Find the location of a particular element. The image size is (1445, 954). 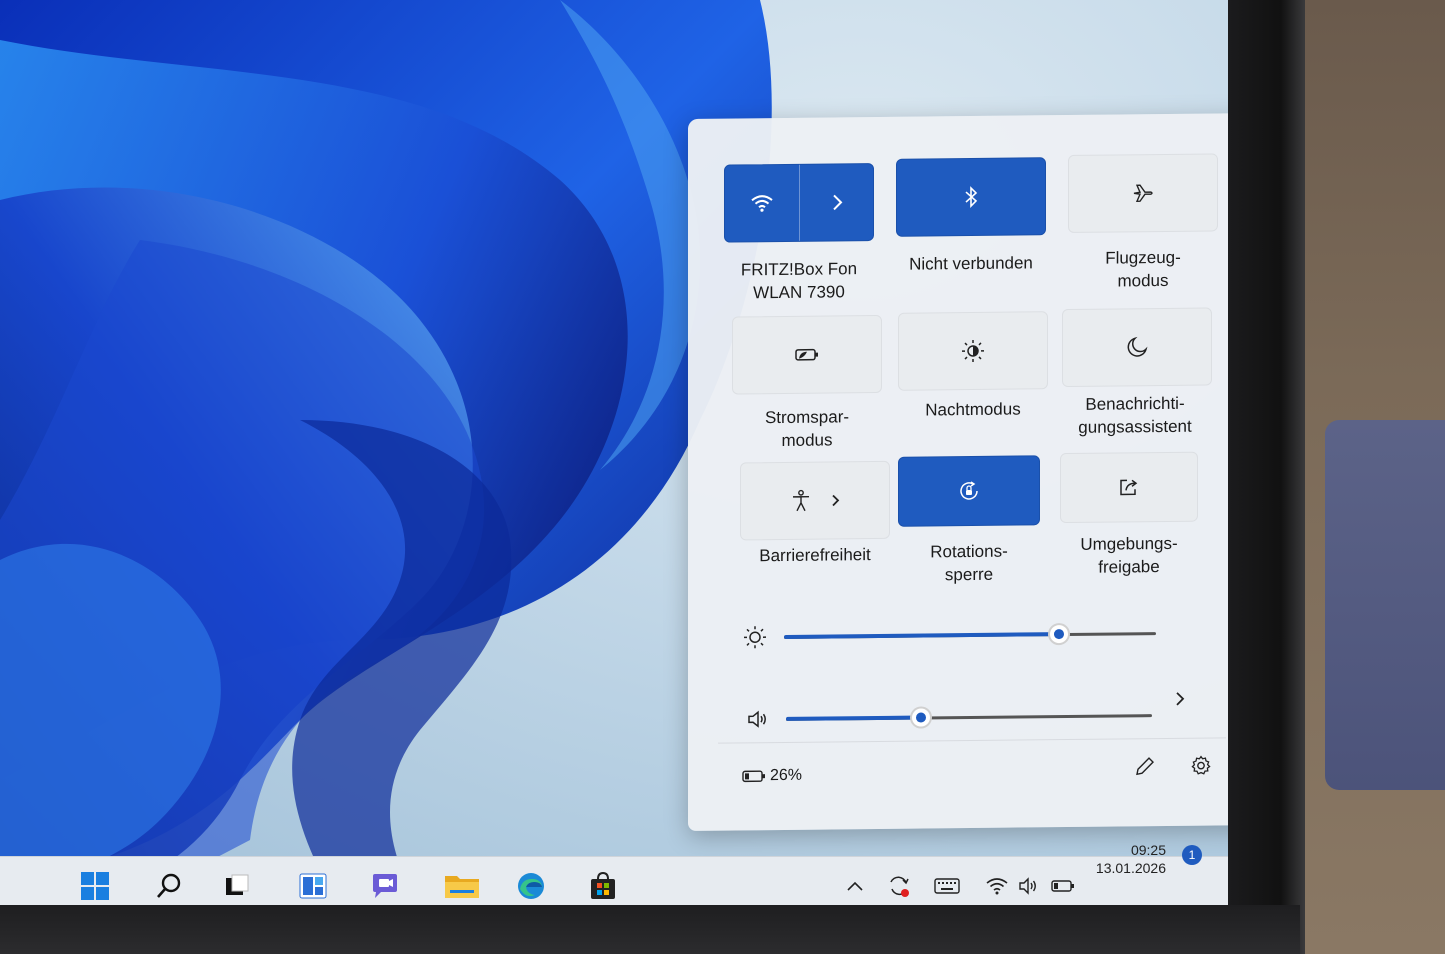

tray-wifi-icon is located at coordinates (997, 886).